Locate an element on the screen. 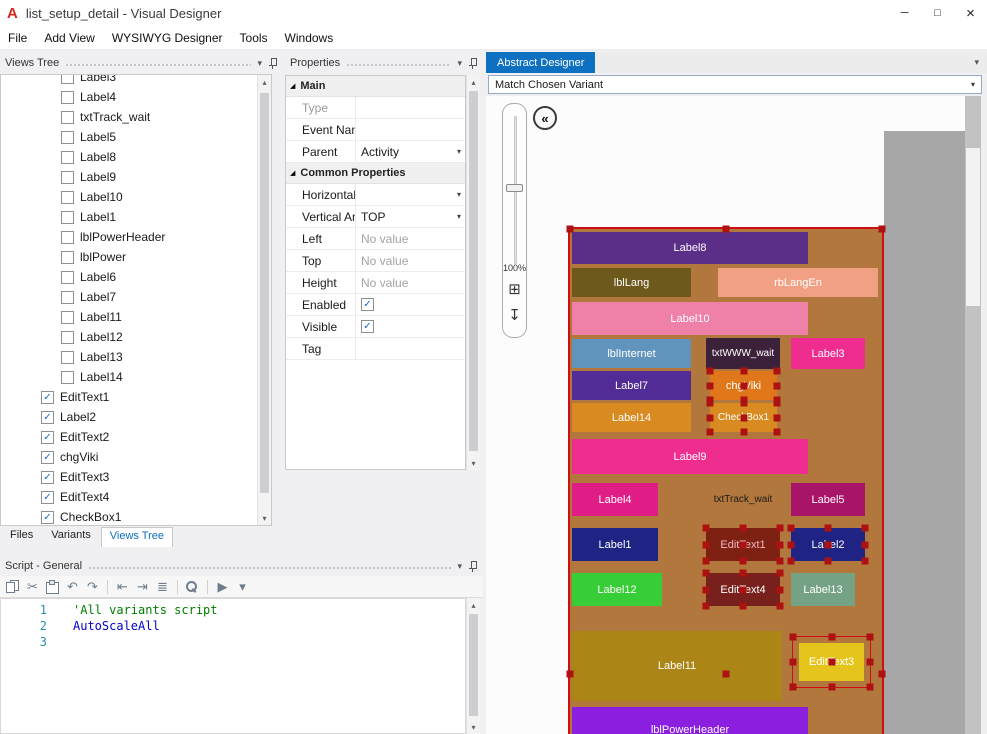 The width and height of the screenshot is (987, 734). outdent-icon: ⇤ is located at coordinates (122, 587).